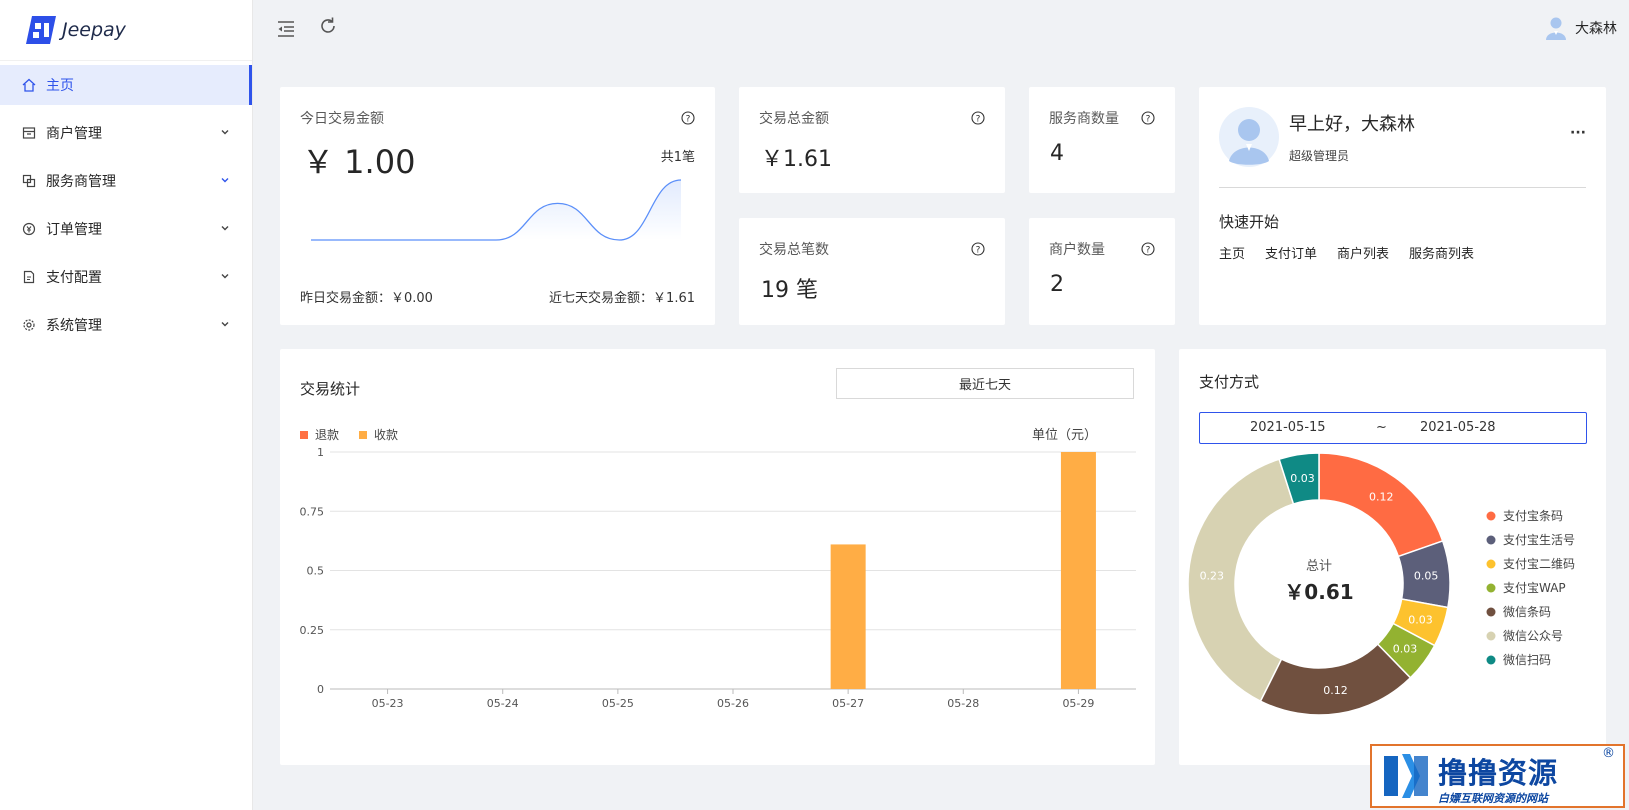 The height and width of the screenshot is (810, 1629). Describe the element at coordinates (1249, 222) in the screenshot. I see `quick-start-title: 快速开始` at that location.